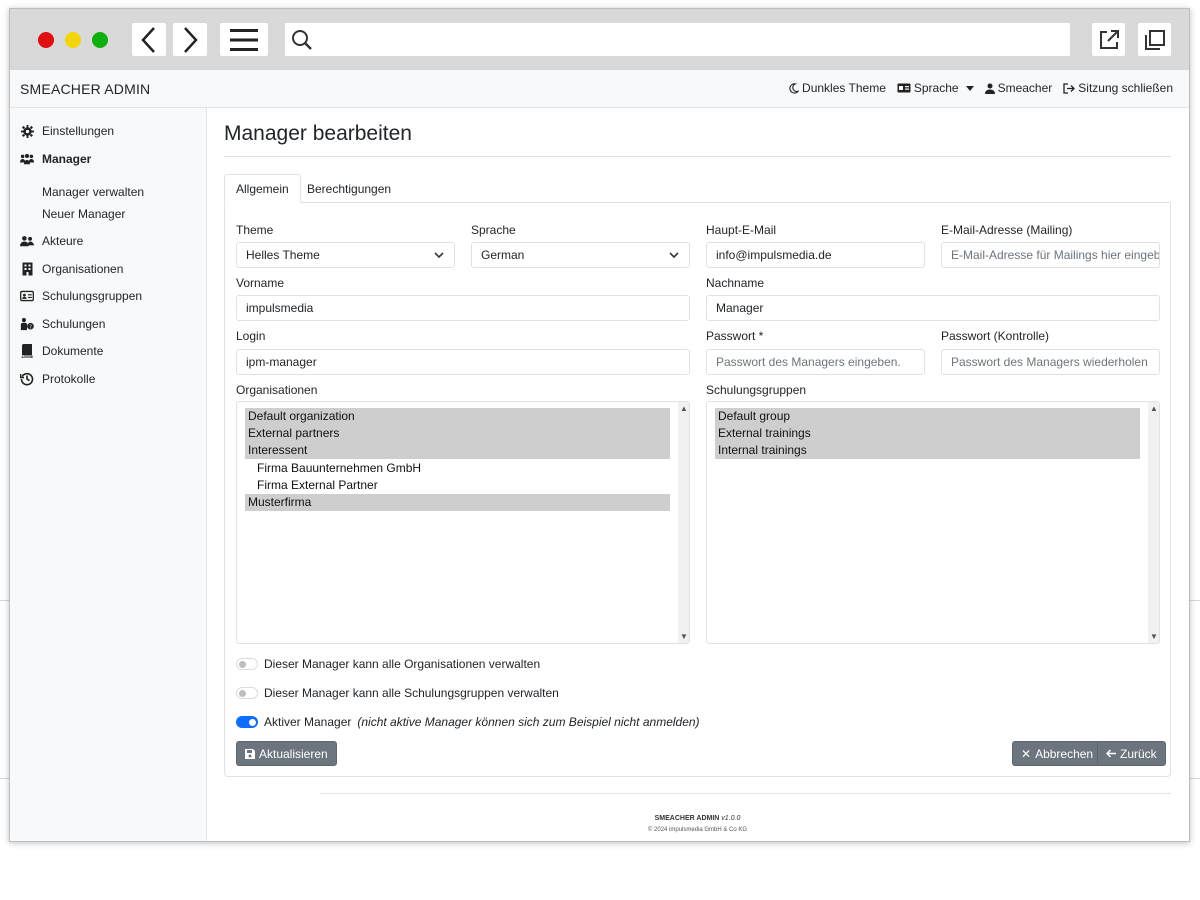 Image resolution: width=1200 pixels, height=900 pixels. I want to click on all-organisations-switch, so click(247, 664).